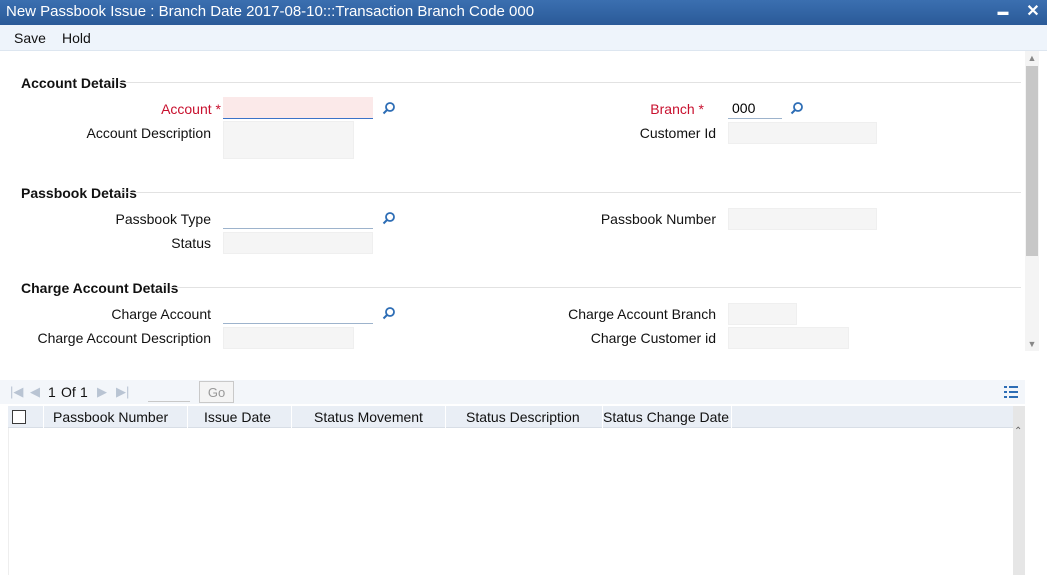 The image size is (1047, 575). I want to click on account-description-label: Account Description, so click(148, 133).